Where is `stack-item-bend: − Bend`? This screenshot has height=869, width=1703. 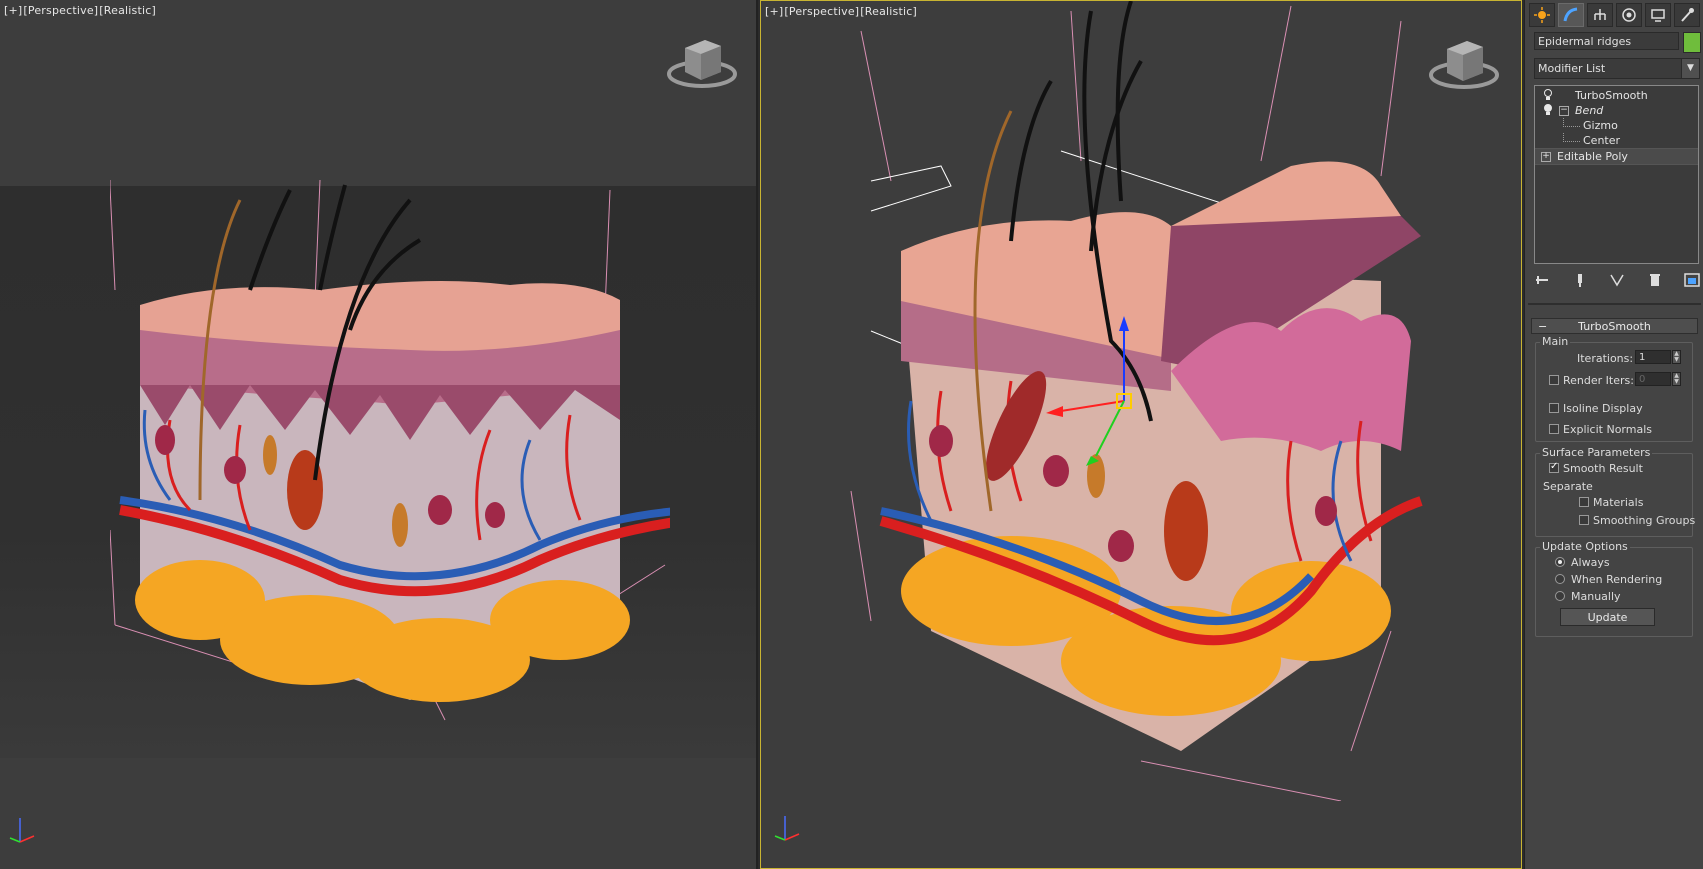 stack-item-bend: − Bend is located at coordinates (1616, 110).